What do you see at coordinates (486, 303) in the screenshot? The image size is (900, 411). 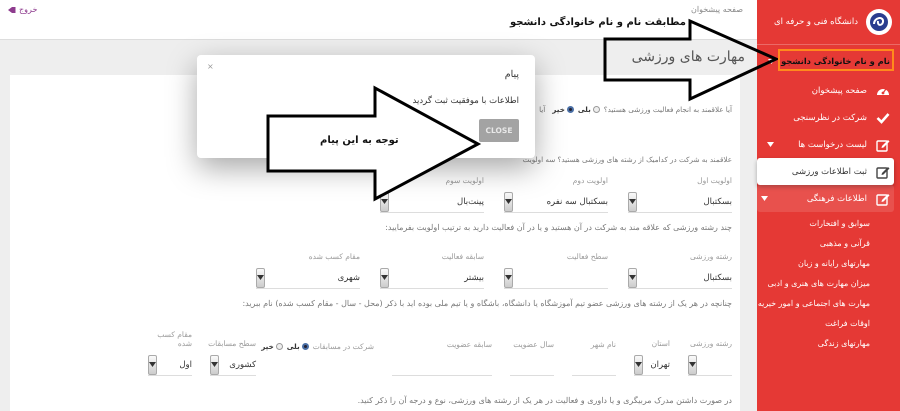 I see `hint-text: چنانچه در هر یک از رشته های ورزشی عضو تیم آموزشگاه یا دانشگاه، باشگاه و یا تیم ملی بوده اید با ذکر (محل - سال - مقام کسب شده) نام ببرید:` at bounding box center [486, 303].